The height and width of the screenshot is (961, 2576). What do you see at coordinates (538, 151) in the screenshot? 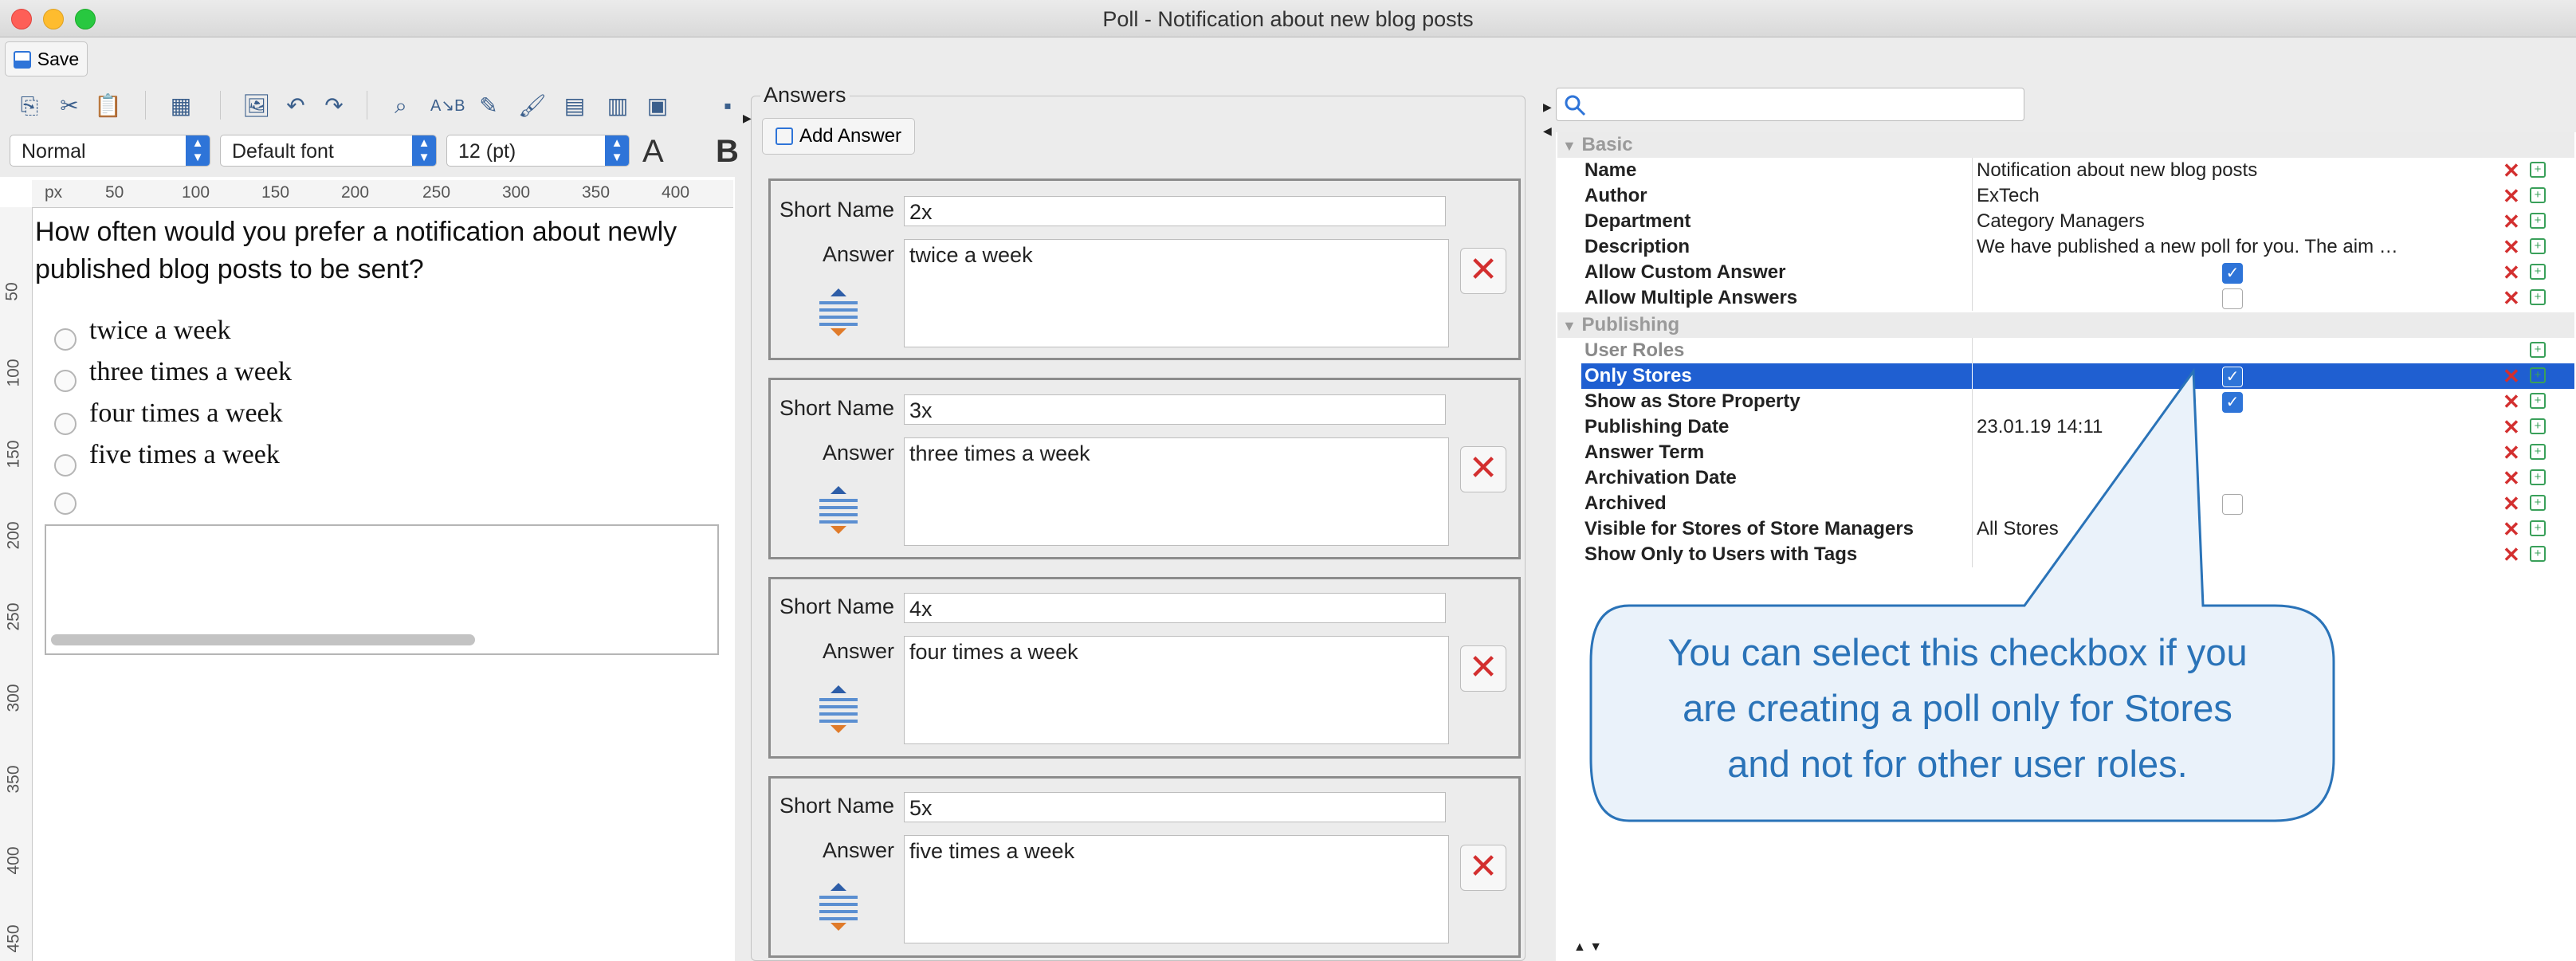
I see `font-size-select: 12 (pt) ▲ ▼` at bounding box center [538, 151].